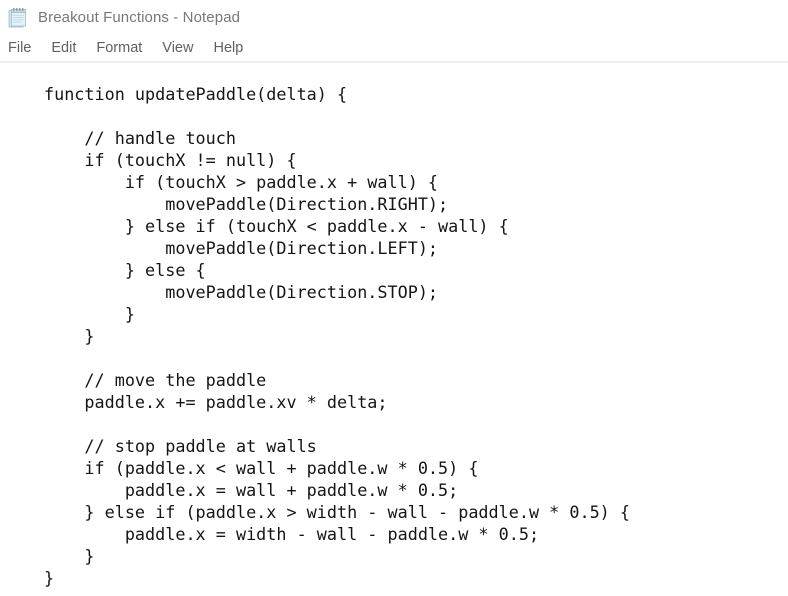  I want to click on window-title: Breakout Functions - Notepad, so click(139, 17).